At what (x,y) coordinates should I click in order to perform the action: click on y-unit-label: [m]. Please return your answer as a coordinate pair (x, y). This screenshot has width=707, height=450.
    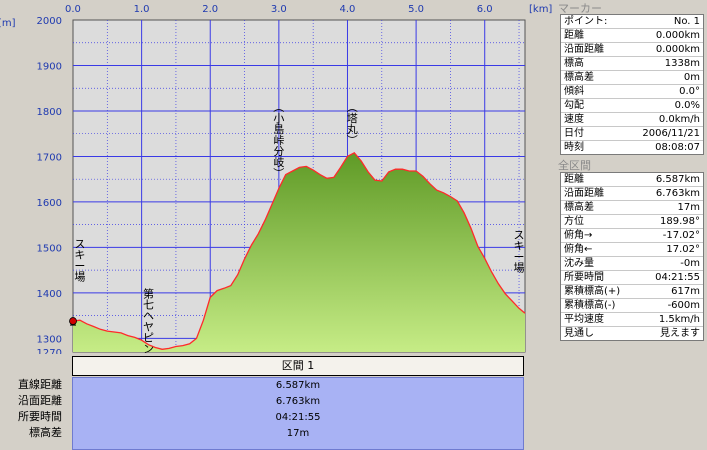
    Looking at the image, I should click on (8, 23).